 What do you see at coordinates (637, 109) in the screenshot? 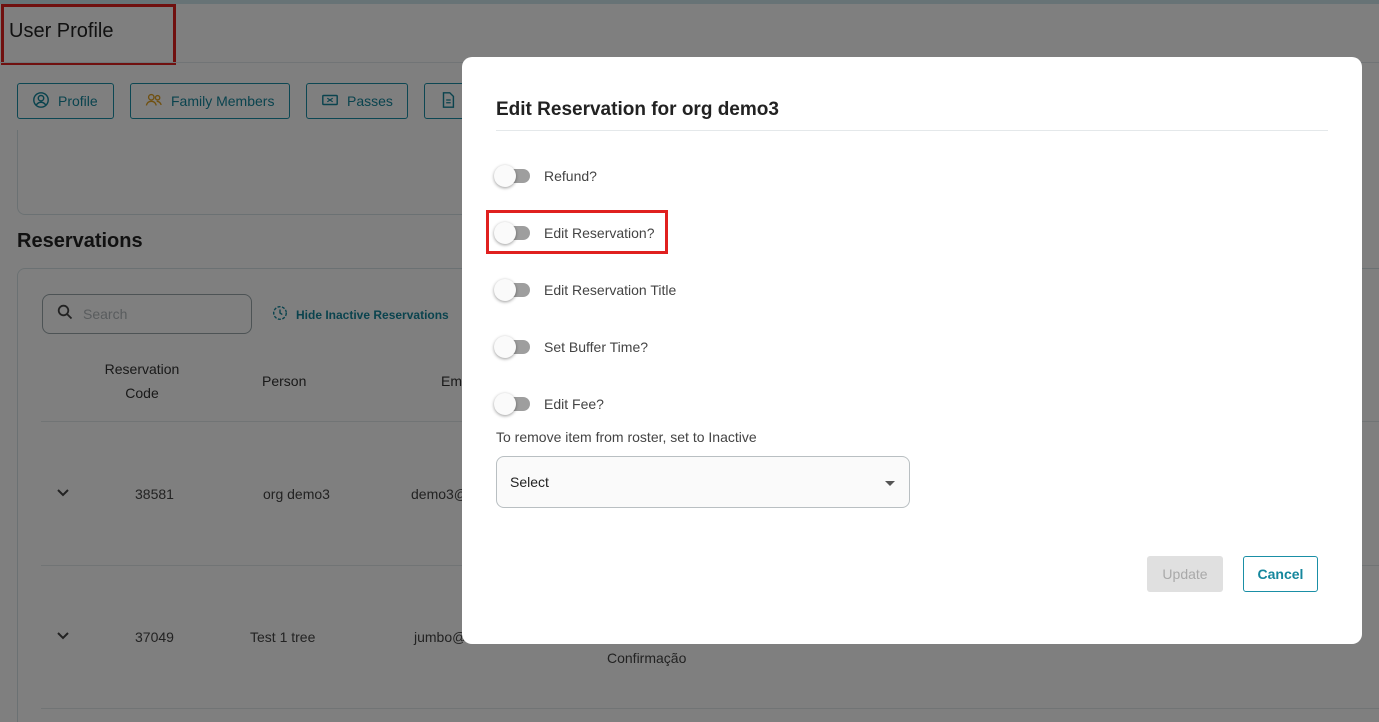
I see `dialog-title: Edit Reservation for org demo3` at bounding box center [637, 109].